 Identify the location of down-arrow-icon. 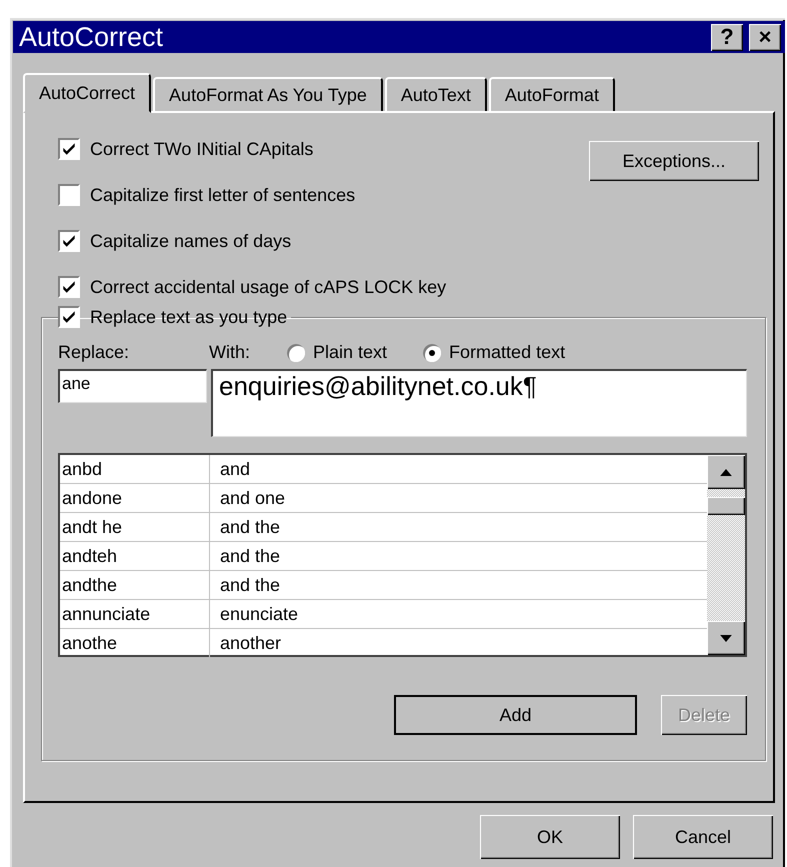
(726, 638).